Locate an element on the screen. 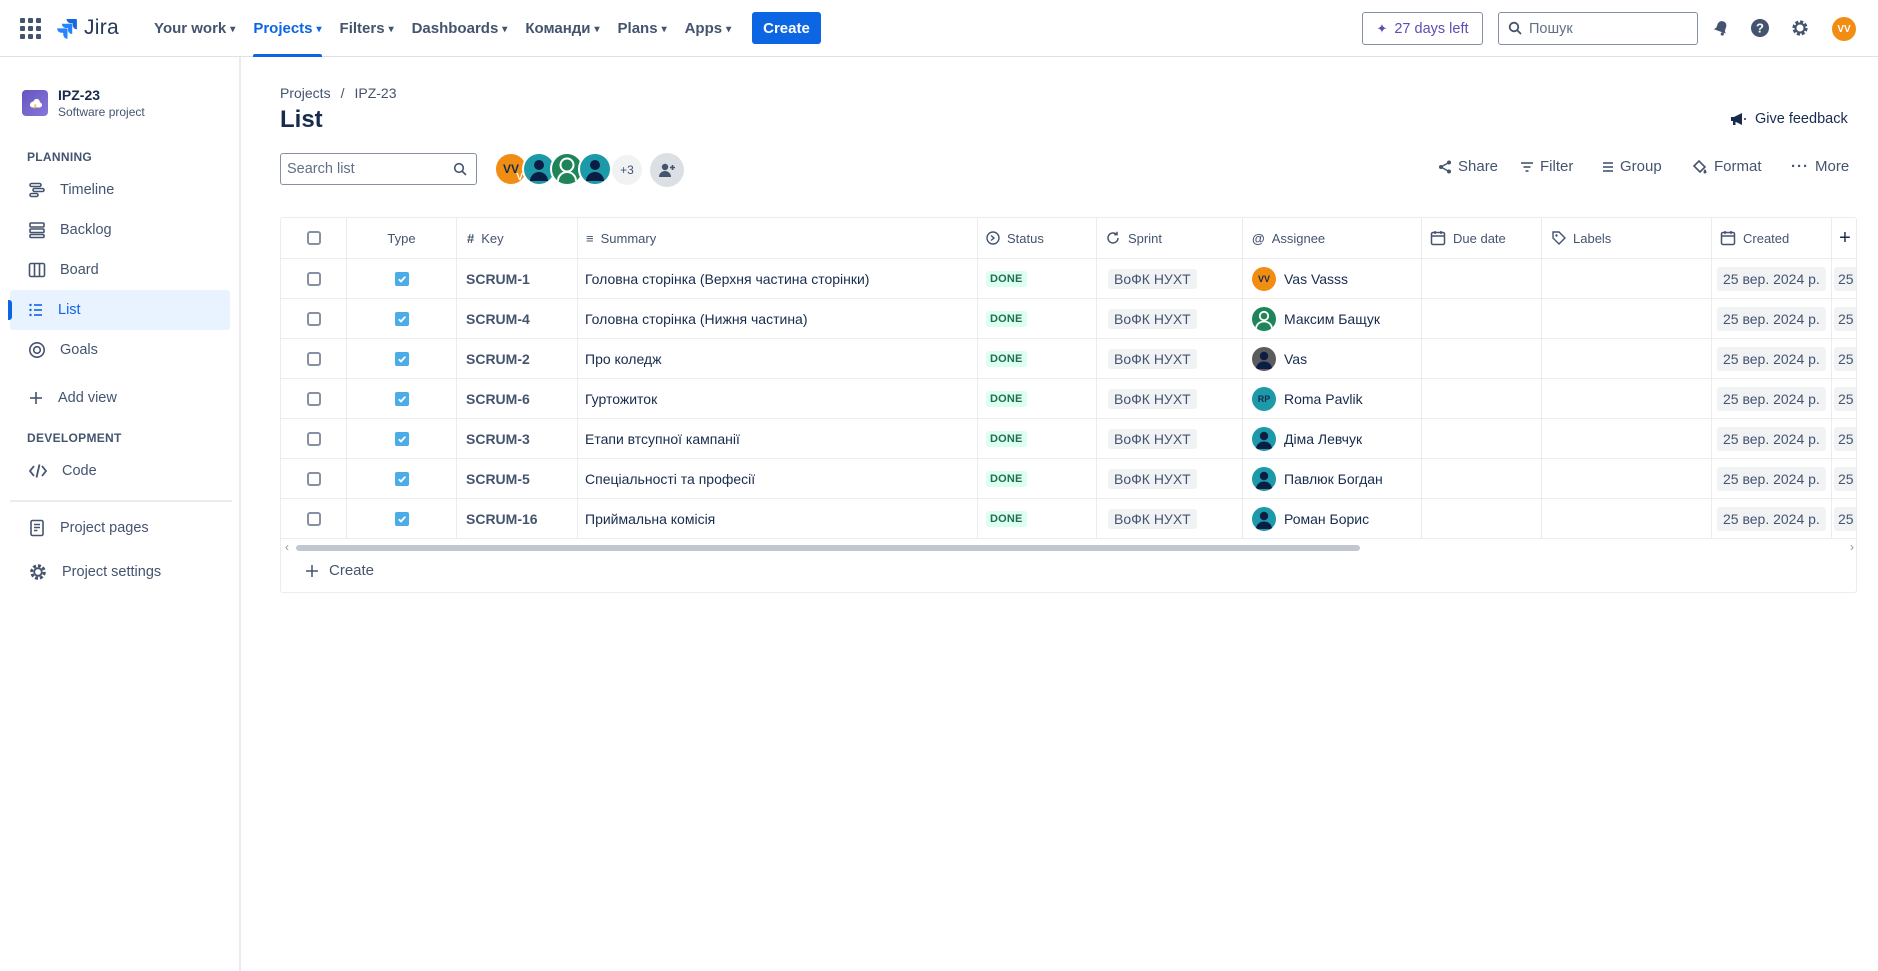 The height and width of the screenshot is (971, 1878). issue-key: SCRUM-16 is located at coordinates (517, 518).